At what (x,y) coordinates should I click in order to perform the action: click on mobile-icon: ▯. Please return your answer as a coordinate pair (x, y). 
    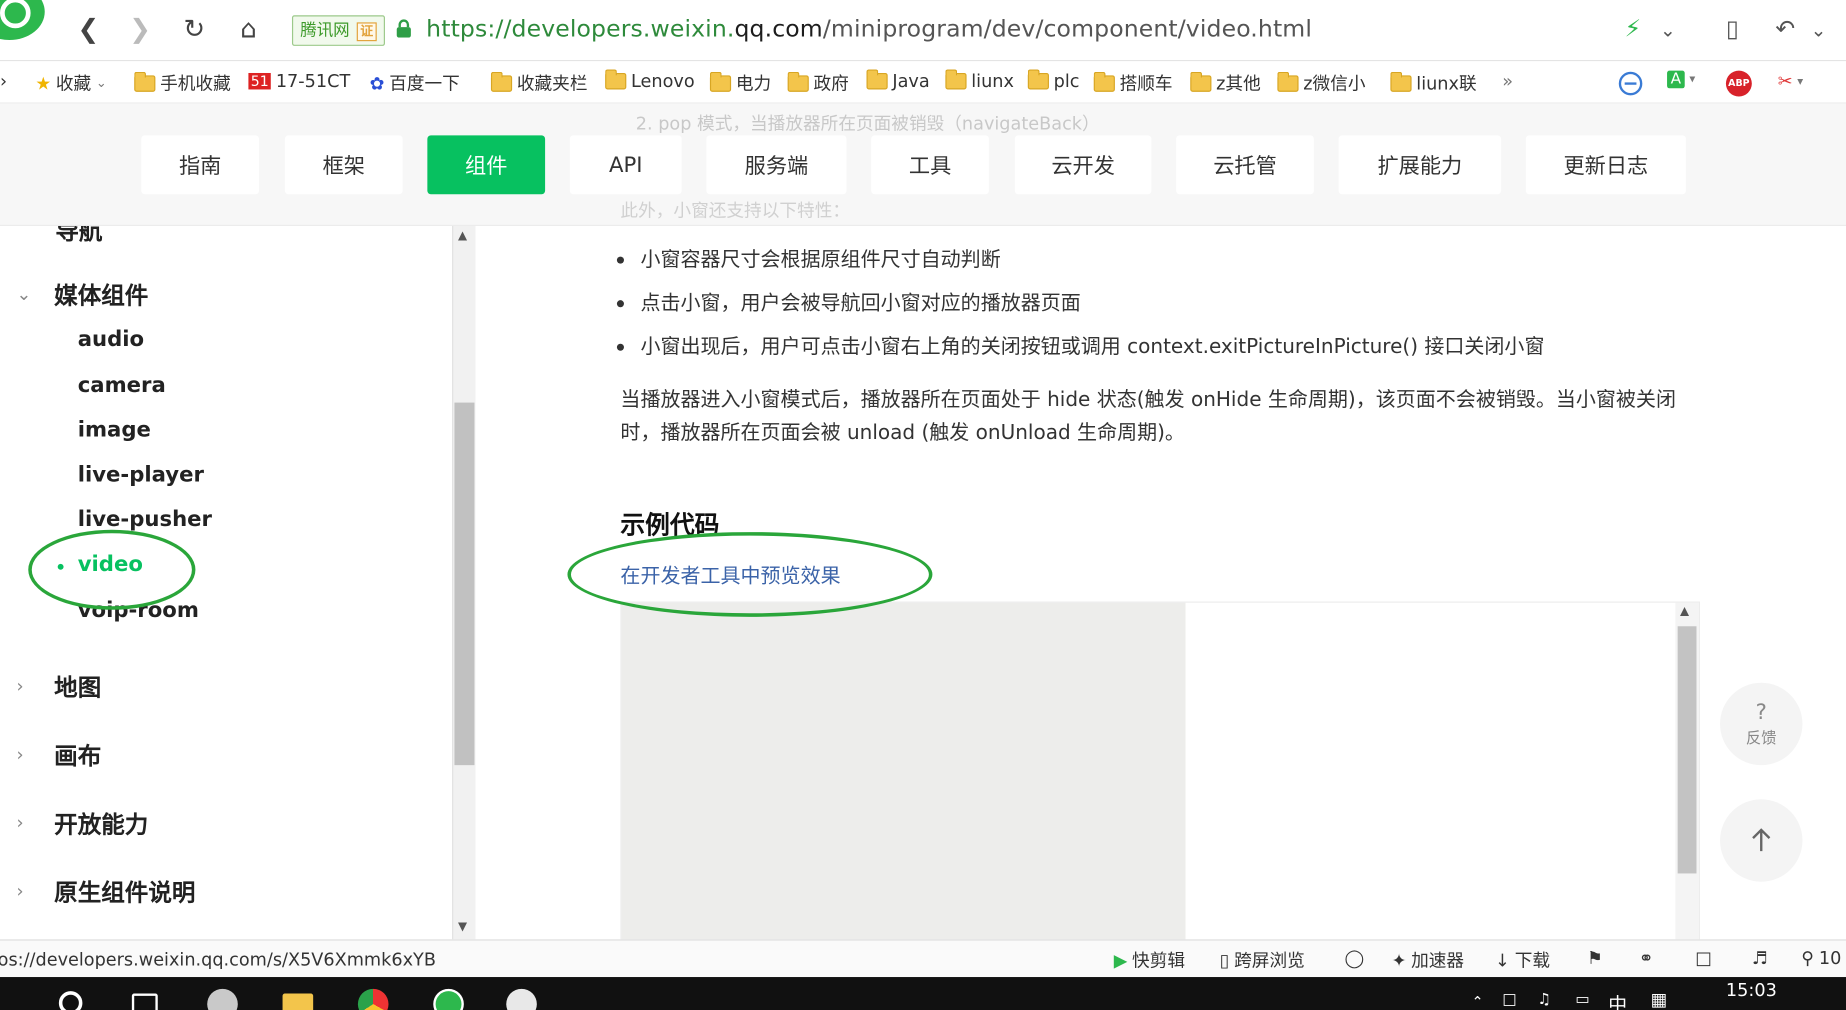
    Looking at the image, I should click on (1732, 28).